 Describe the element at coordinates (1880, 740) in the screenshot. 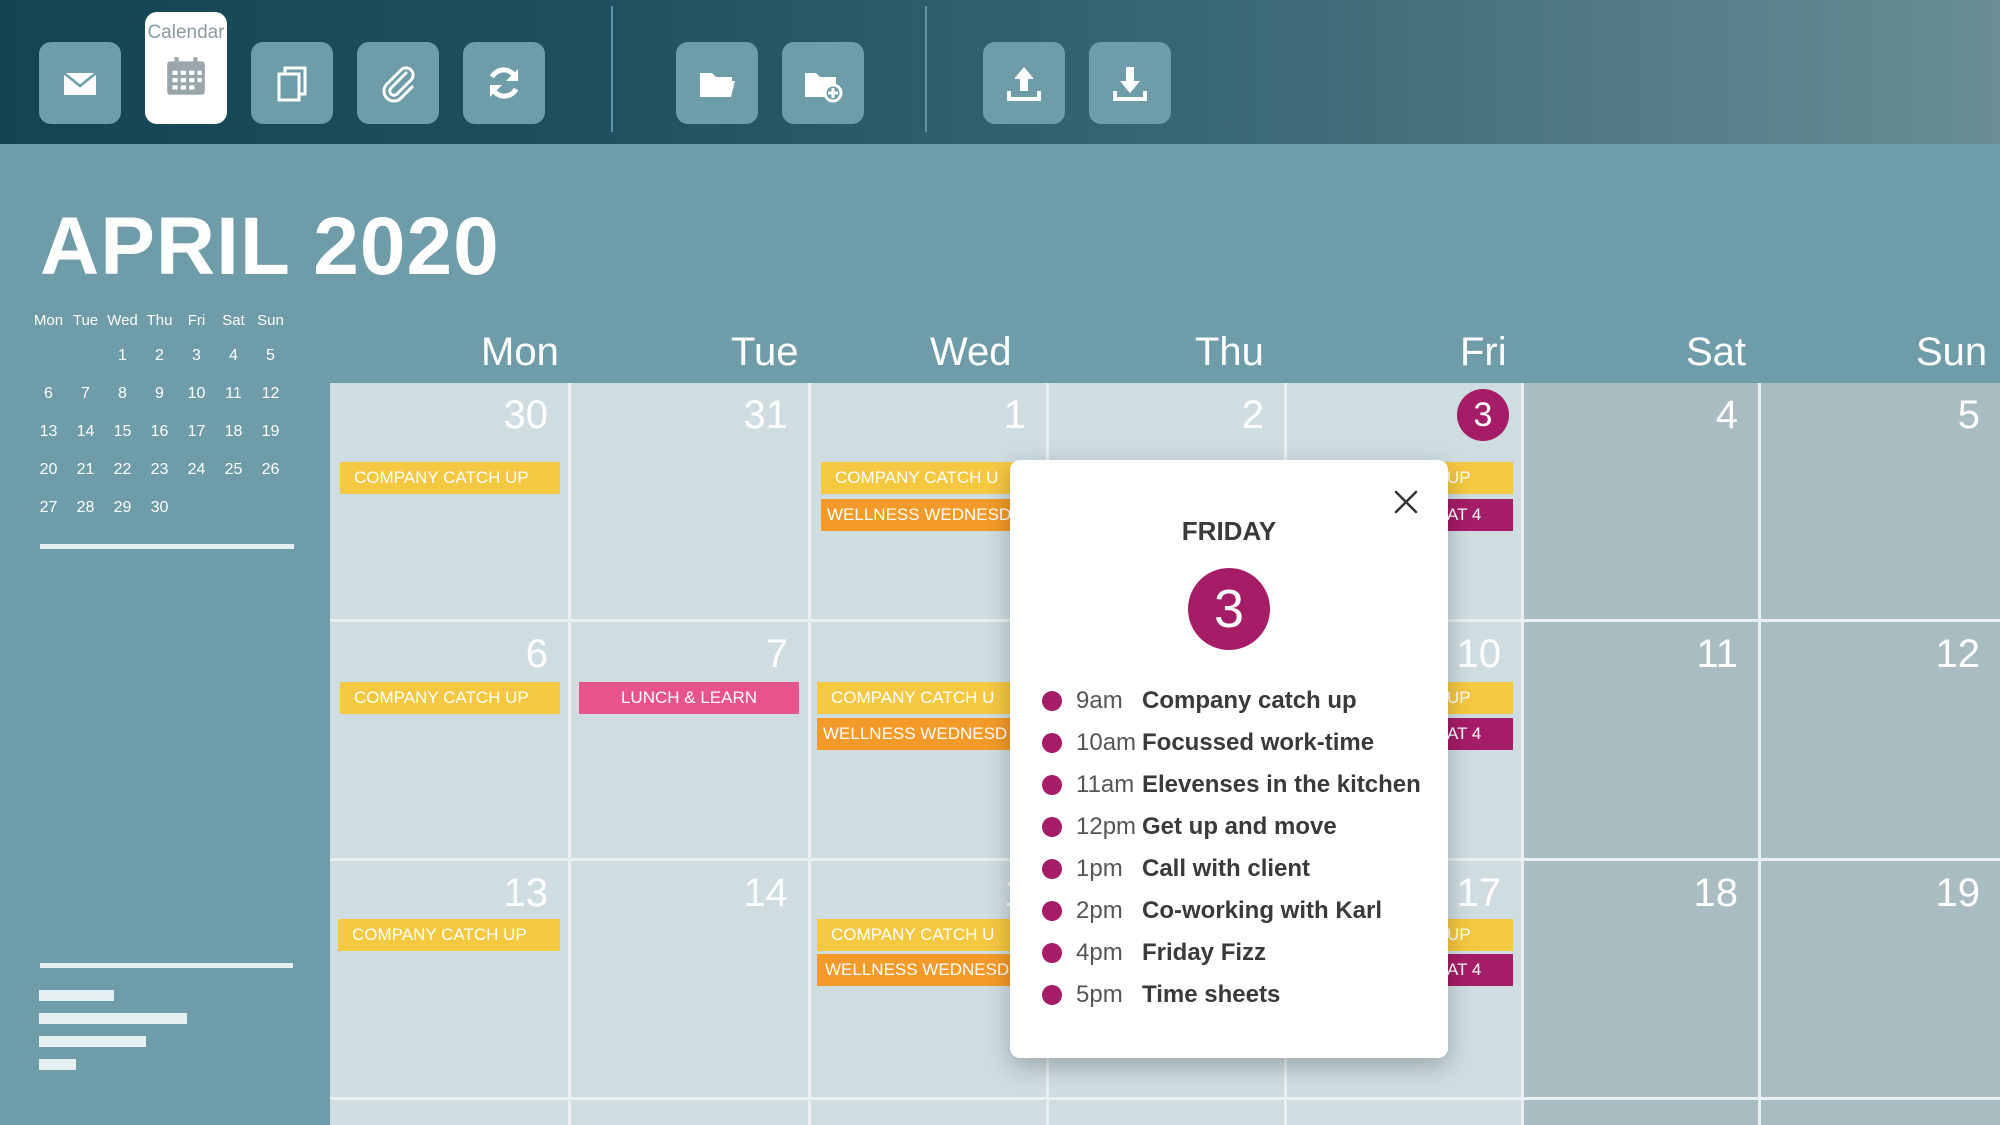

I see `day-cell-weekend: 12` at that location.